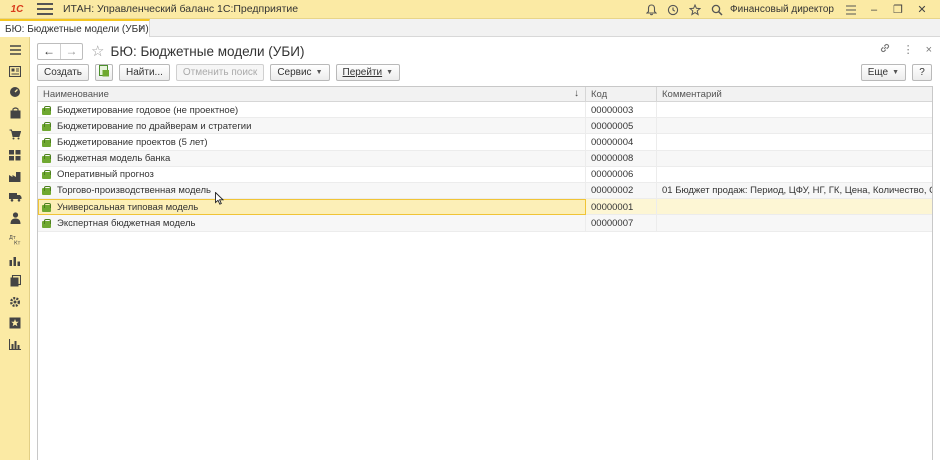 The width and height of the screenshot is (940, 460). What do you see at coordinates (695, 9) in the screenshot?
I see `favorites-star-icon` at bounding box center [695, 9].